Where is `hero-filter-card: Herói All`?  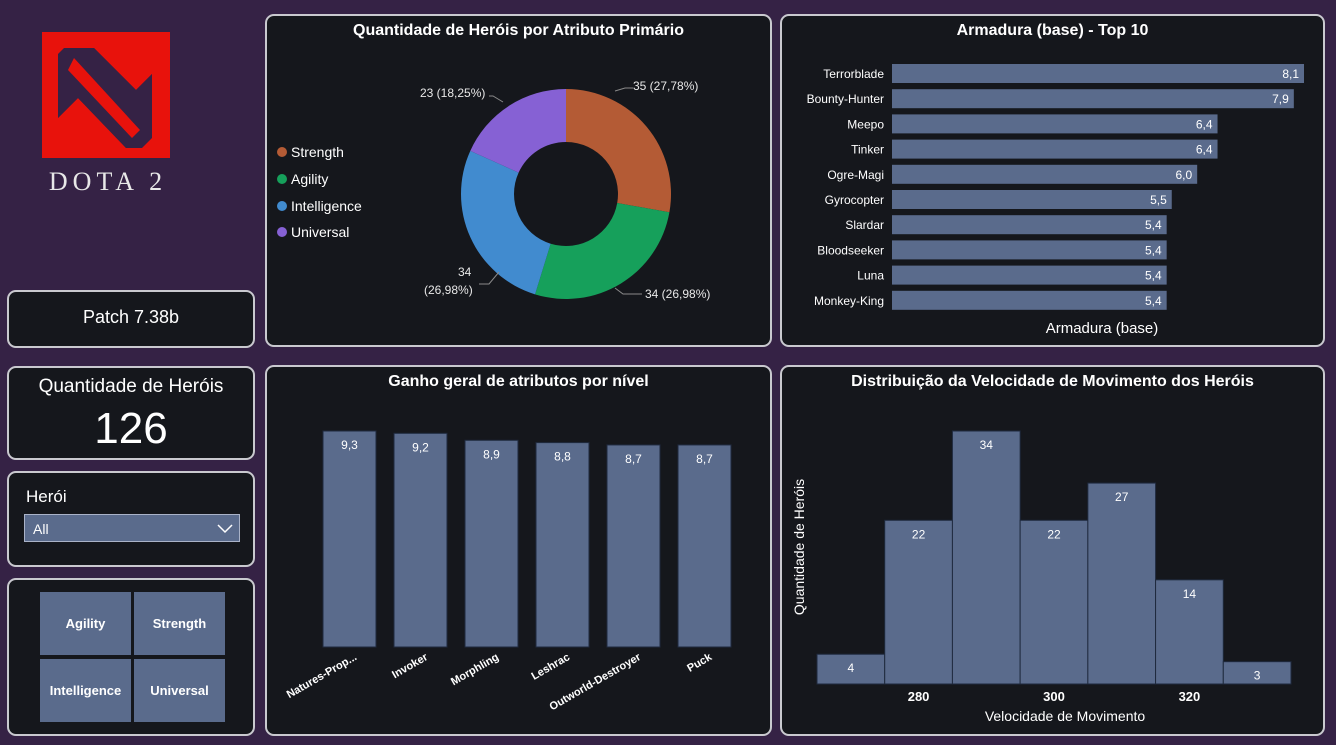 hero-filter-card: Herói All is located at coordinates (131, 519).